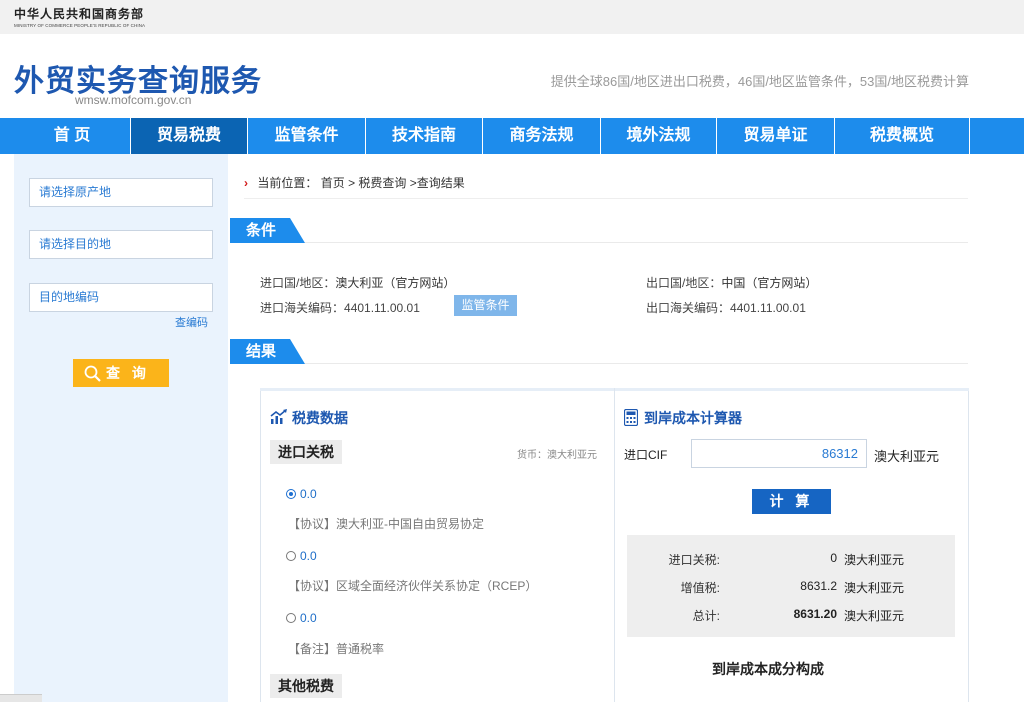  I want to click on nav-trade-tax: 贸易税费, so click(189, 136).